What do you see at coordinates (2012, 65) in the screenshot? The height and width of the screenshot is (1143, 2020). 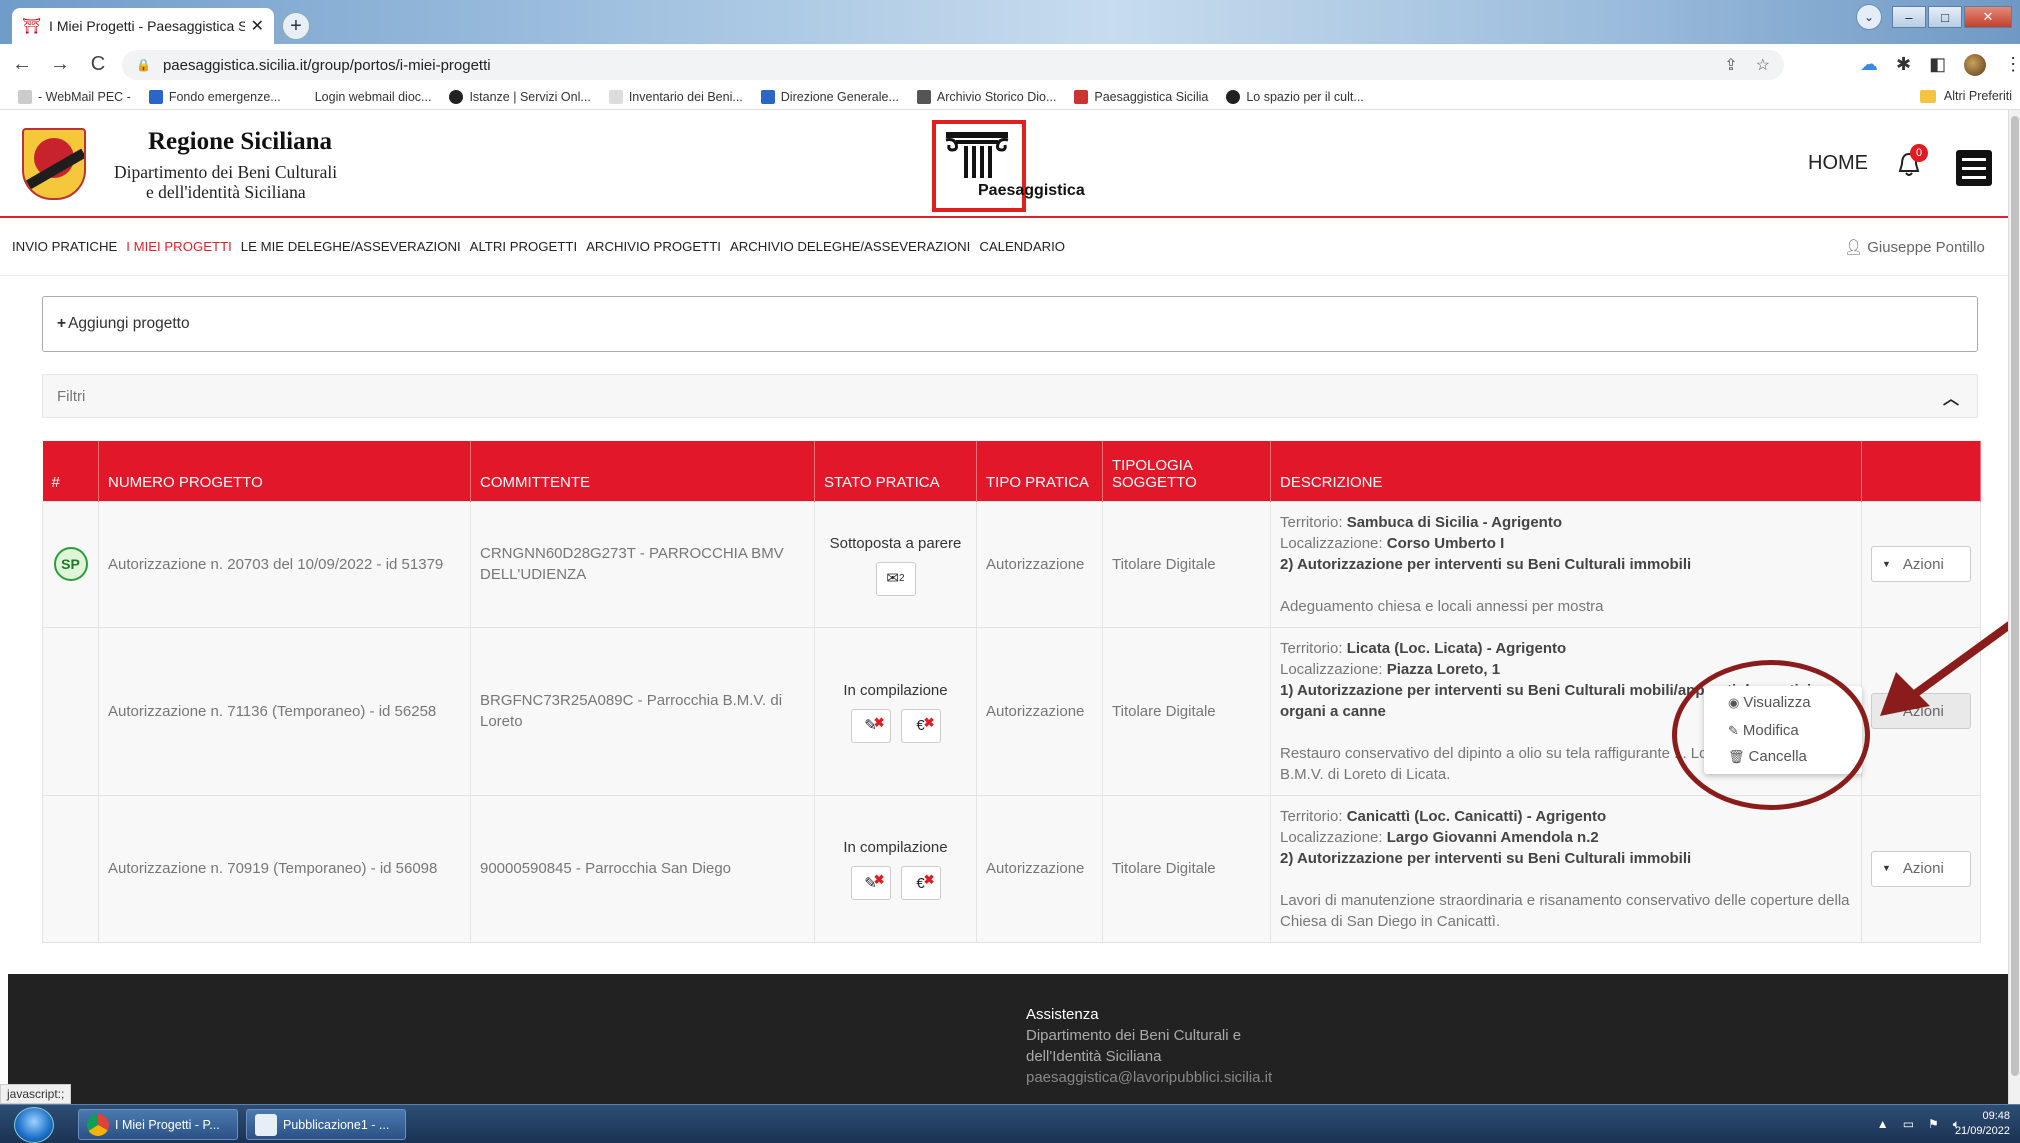 I see `menu-kebab-icon: ⋮` at bounding box center [2012, 65].